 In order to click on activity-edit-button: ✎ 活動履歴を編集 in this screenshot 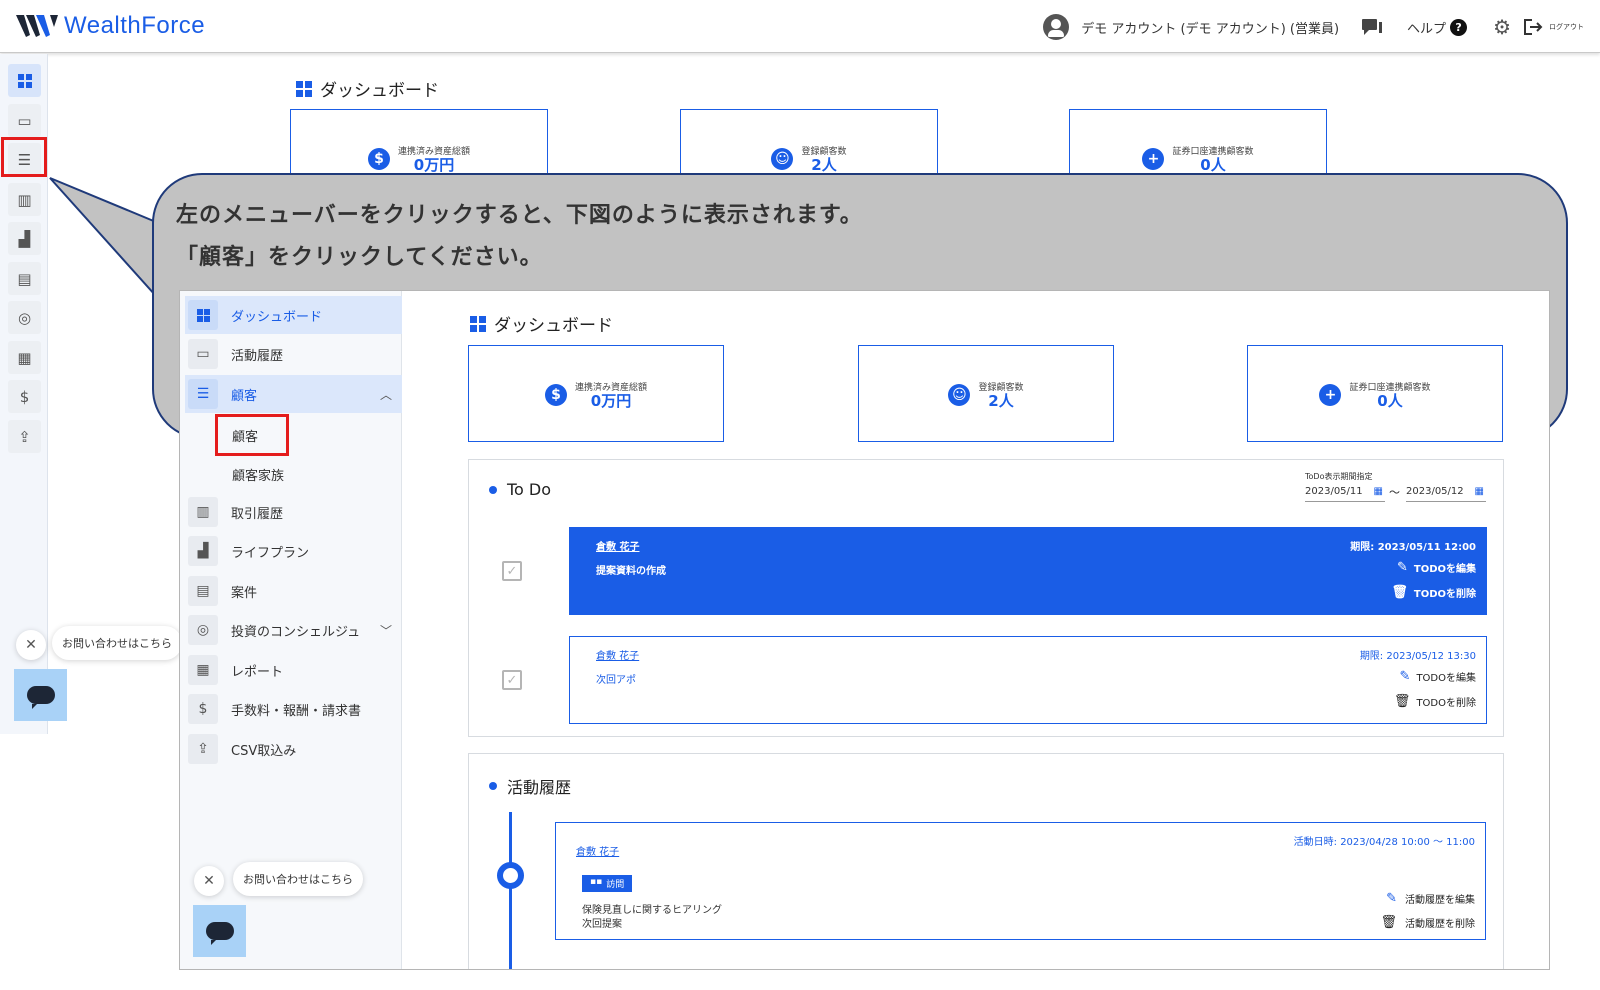, I will do `click(1430, 898)`.